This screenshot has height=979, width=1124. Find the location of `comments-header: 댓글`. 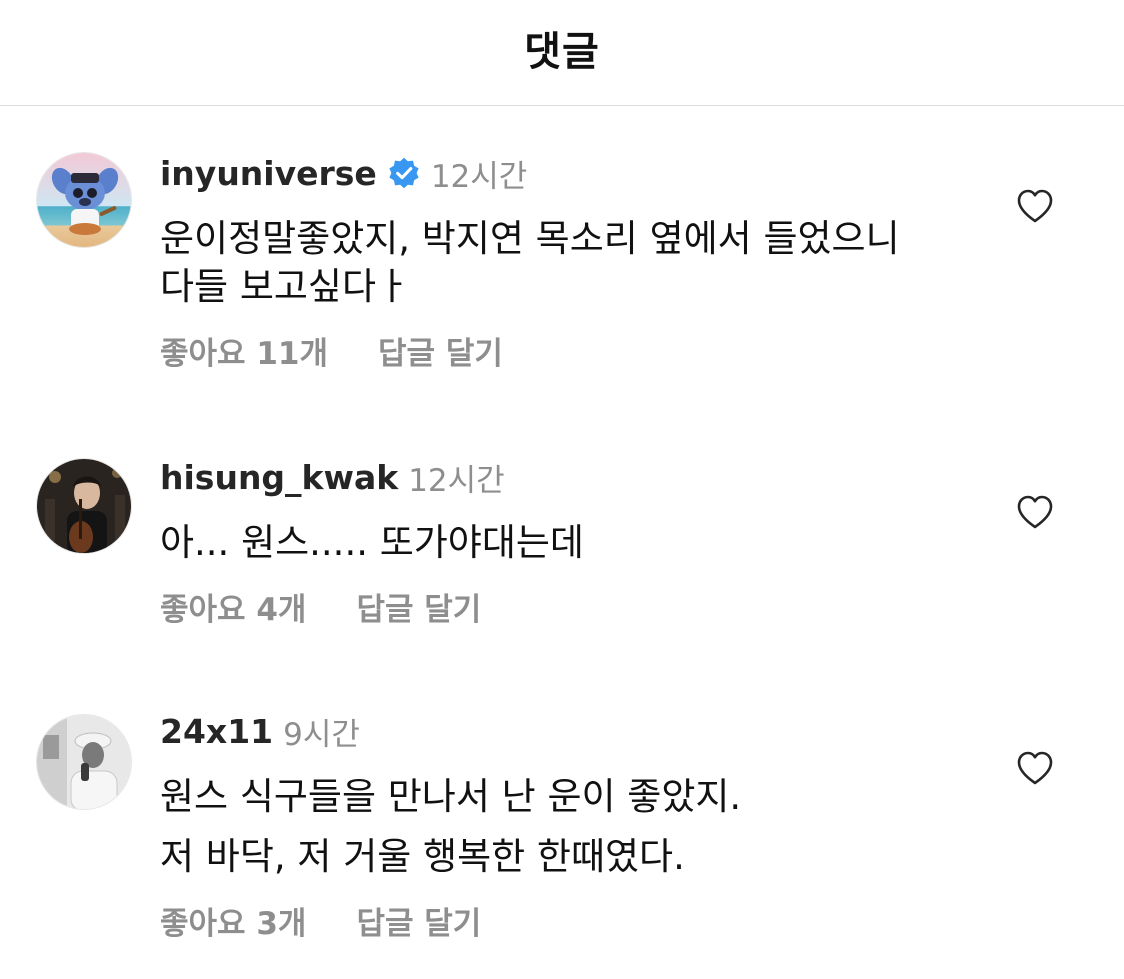

comments-header: 댓글 is located at coordinates (562, 53).